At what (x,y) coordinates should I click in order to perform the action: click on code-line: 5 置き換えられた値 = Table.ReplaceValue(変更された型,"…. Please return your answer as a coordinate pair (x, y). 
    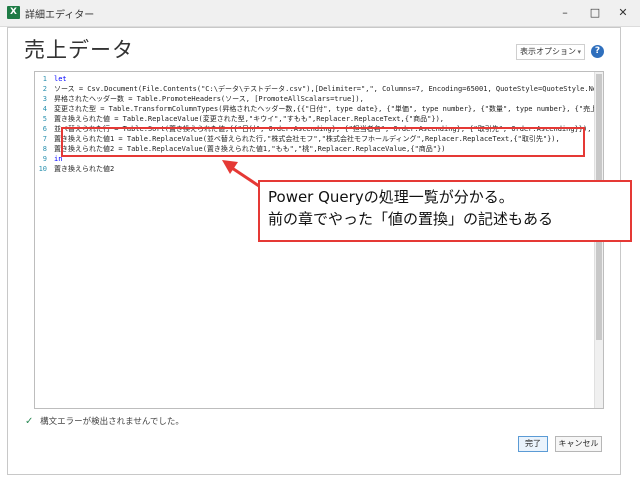
    Looking at the image, I should click on (315, 119).